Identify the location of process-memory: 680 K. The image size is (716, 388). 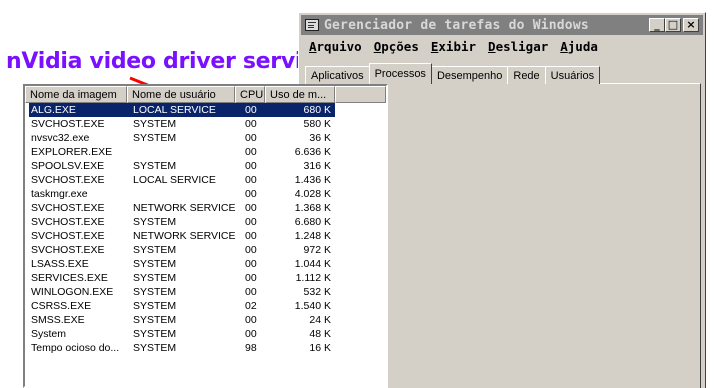
(317, 110).